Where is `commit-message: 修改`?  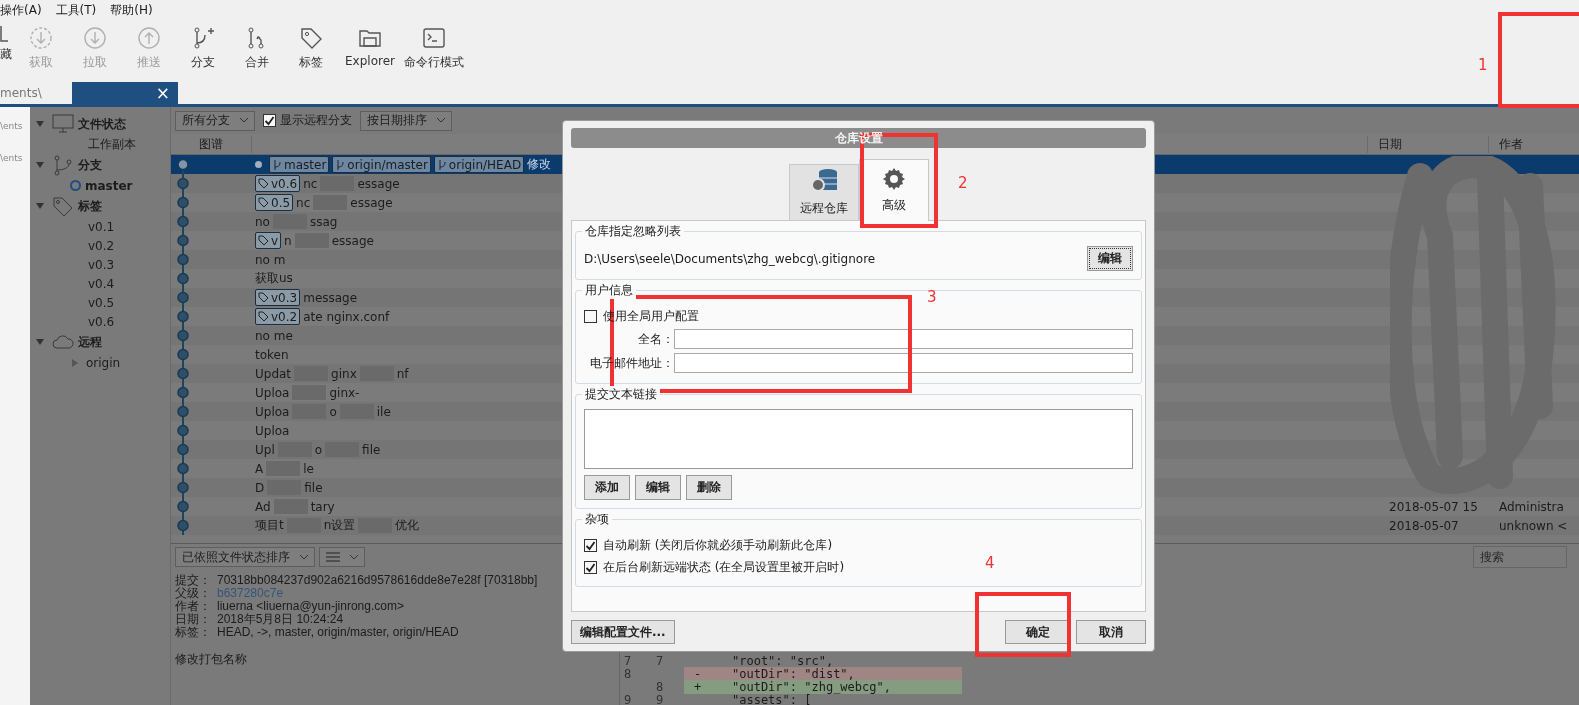 commit-message: 修改 is located at coordinates (539, 164).